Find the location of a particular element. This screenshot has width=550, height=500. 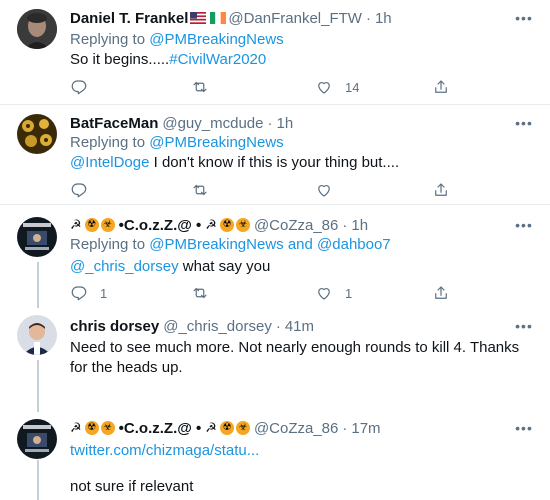

tweet-body: not sure if relevant is located at coordinates (132, 486).